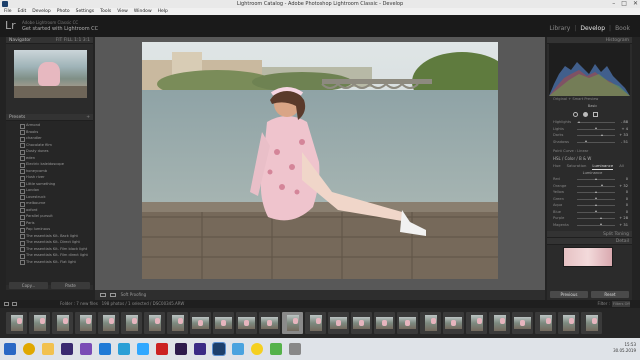 Image resolution: width=640 pixels, height=360 pixels. I want to click on viber-icon, so click(86, 349).